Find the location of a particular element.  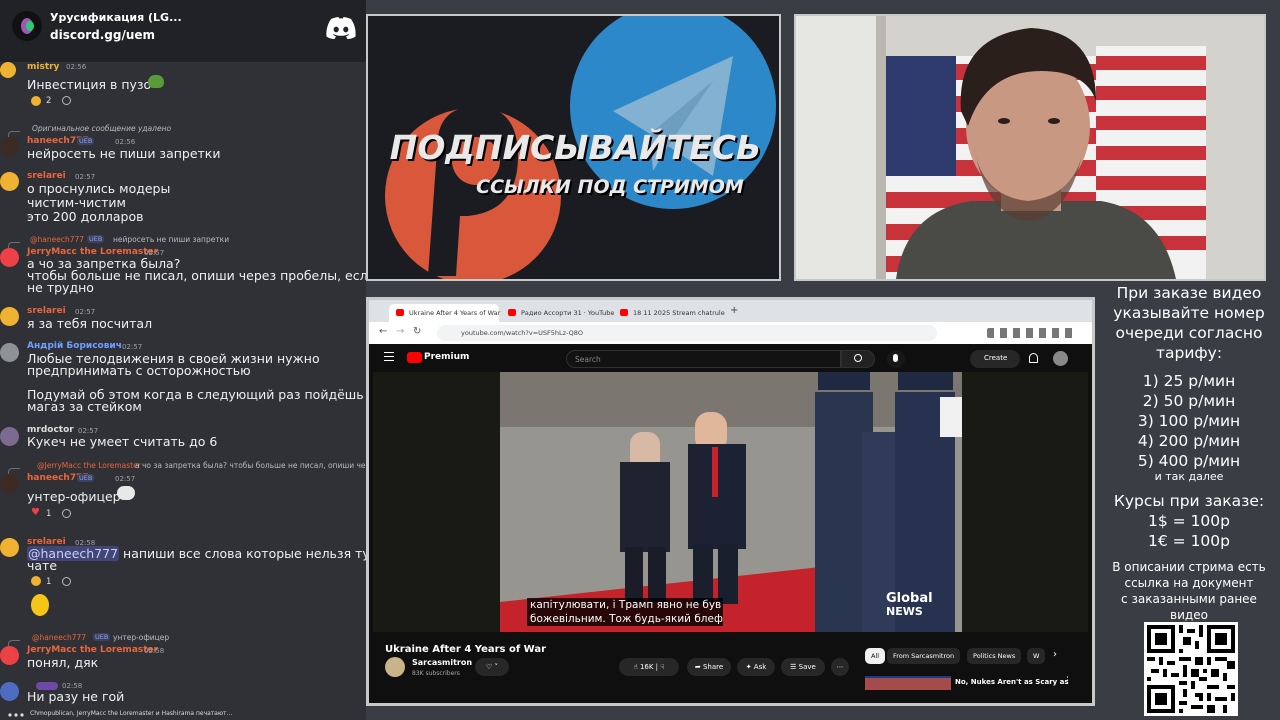

reaction-count: 1 is located at coordinates (49, 582).